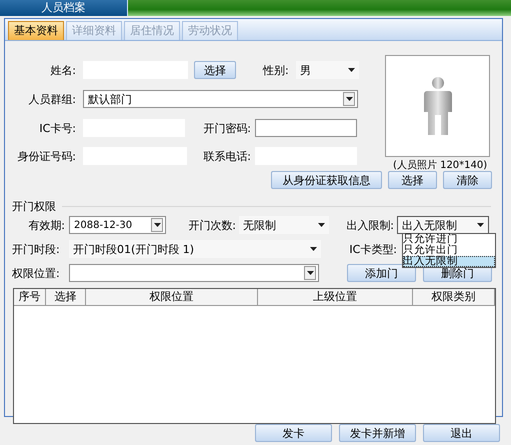 Image resolution: width=511 pixels, height=445 pixels. Describe the element at coordinates (36, 30) in the screenshot. I see `tab: 基本资料` at that location.